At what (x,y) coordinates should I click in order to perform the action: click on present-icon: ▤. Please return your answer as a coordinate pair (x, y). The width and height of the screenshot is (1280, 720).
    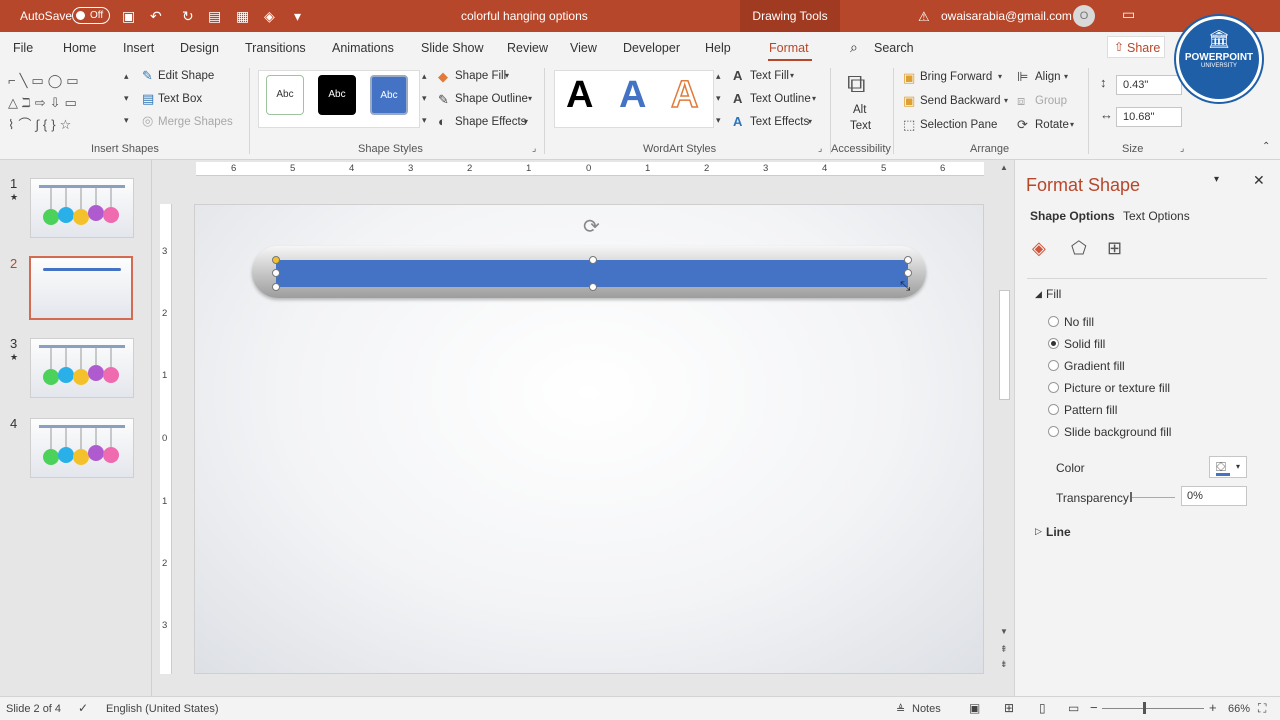
    Looking at the image, I should click on (214, 16).